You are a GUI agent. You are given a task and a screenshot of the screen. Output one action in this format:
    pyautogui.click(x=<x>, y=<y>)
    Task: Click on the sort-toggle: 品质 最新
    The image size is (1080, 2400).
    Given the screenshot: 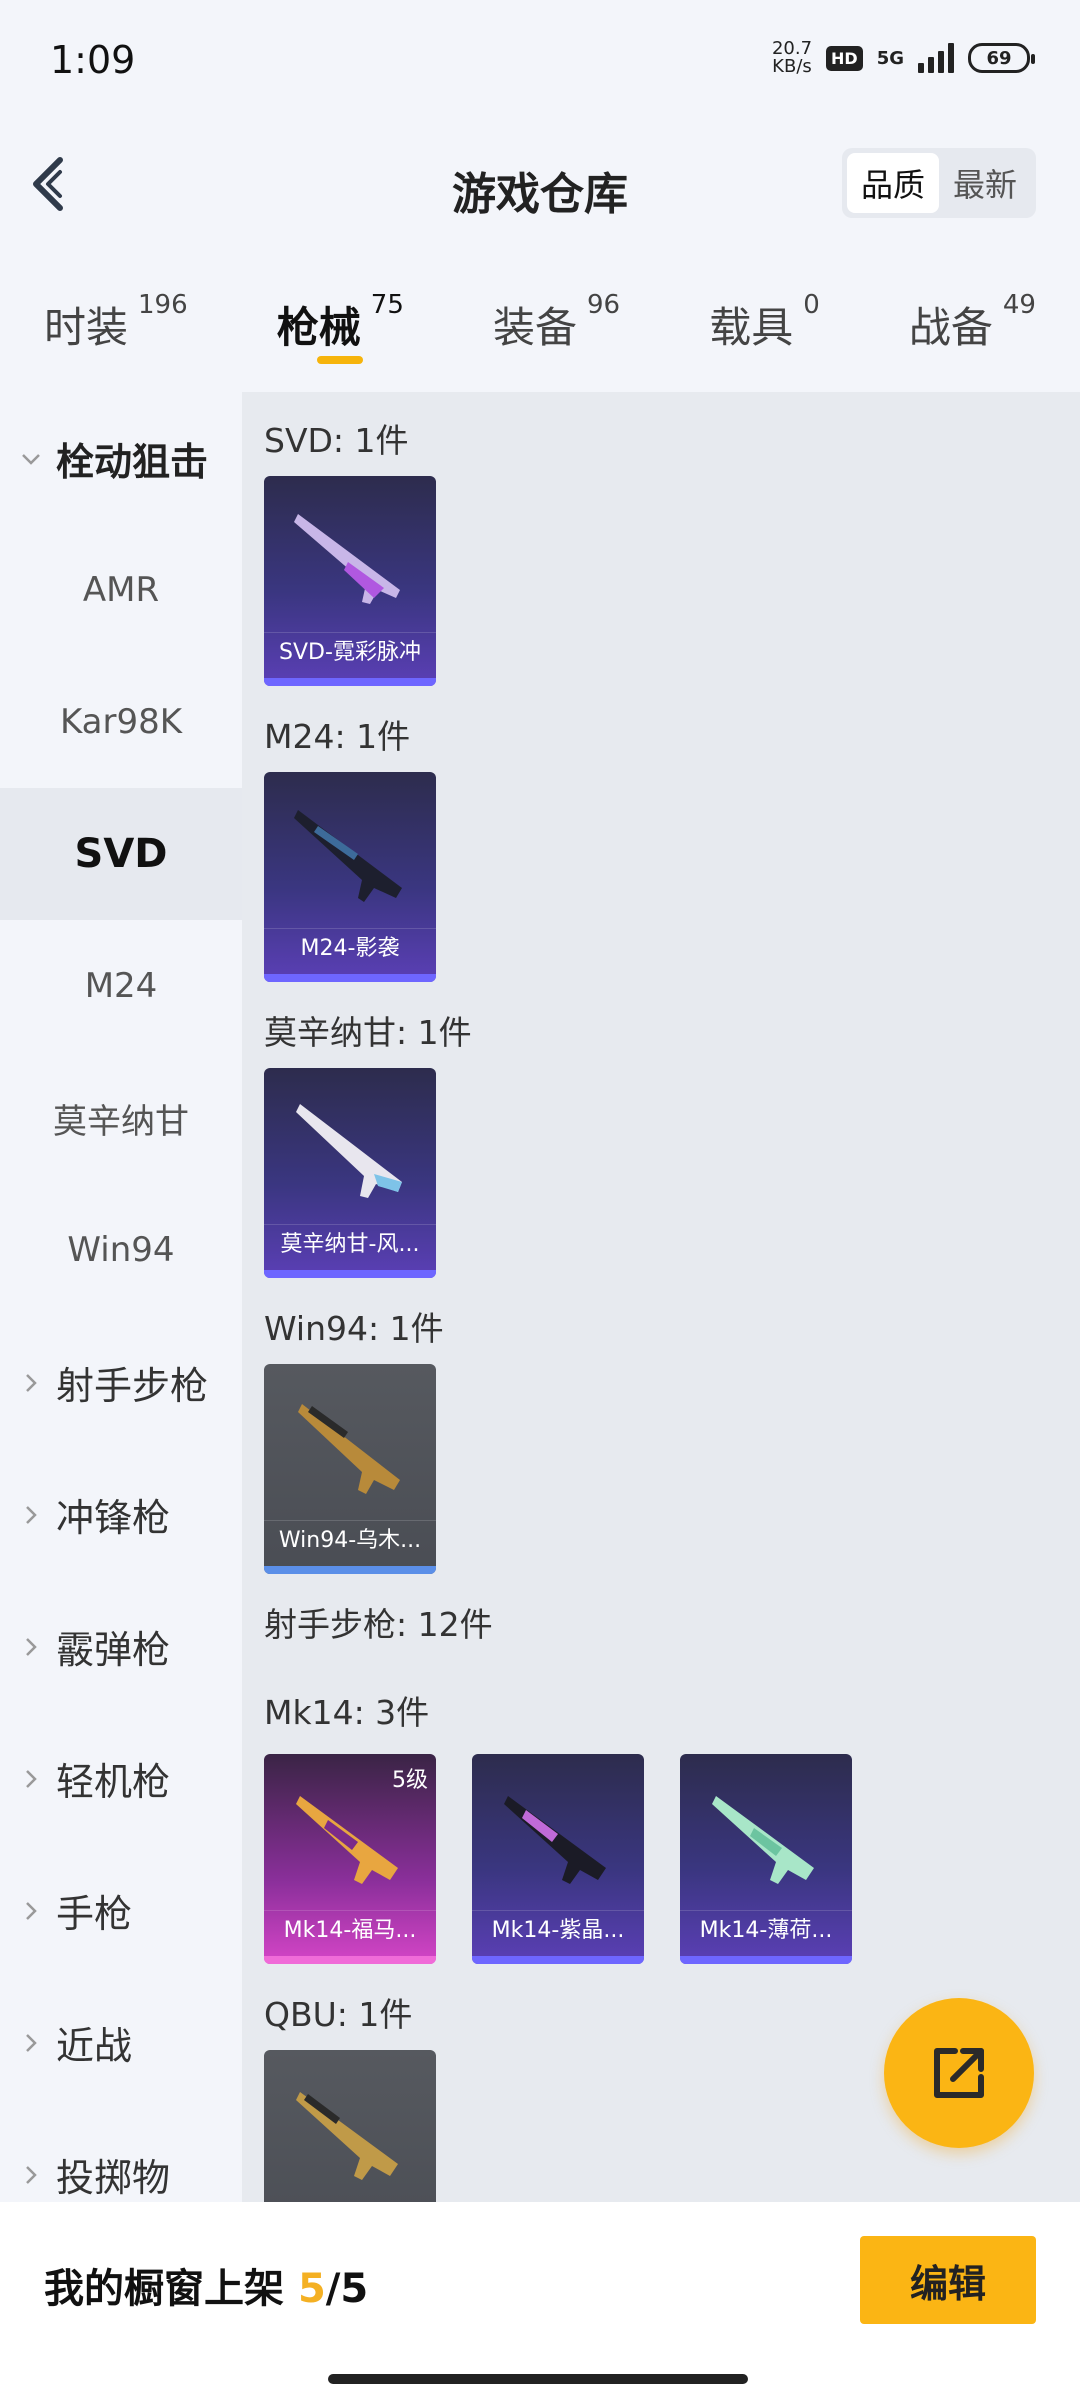 What is the action you would take?
    pyautogui.click(x=939, y=183)
    